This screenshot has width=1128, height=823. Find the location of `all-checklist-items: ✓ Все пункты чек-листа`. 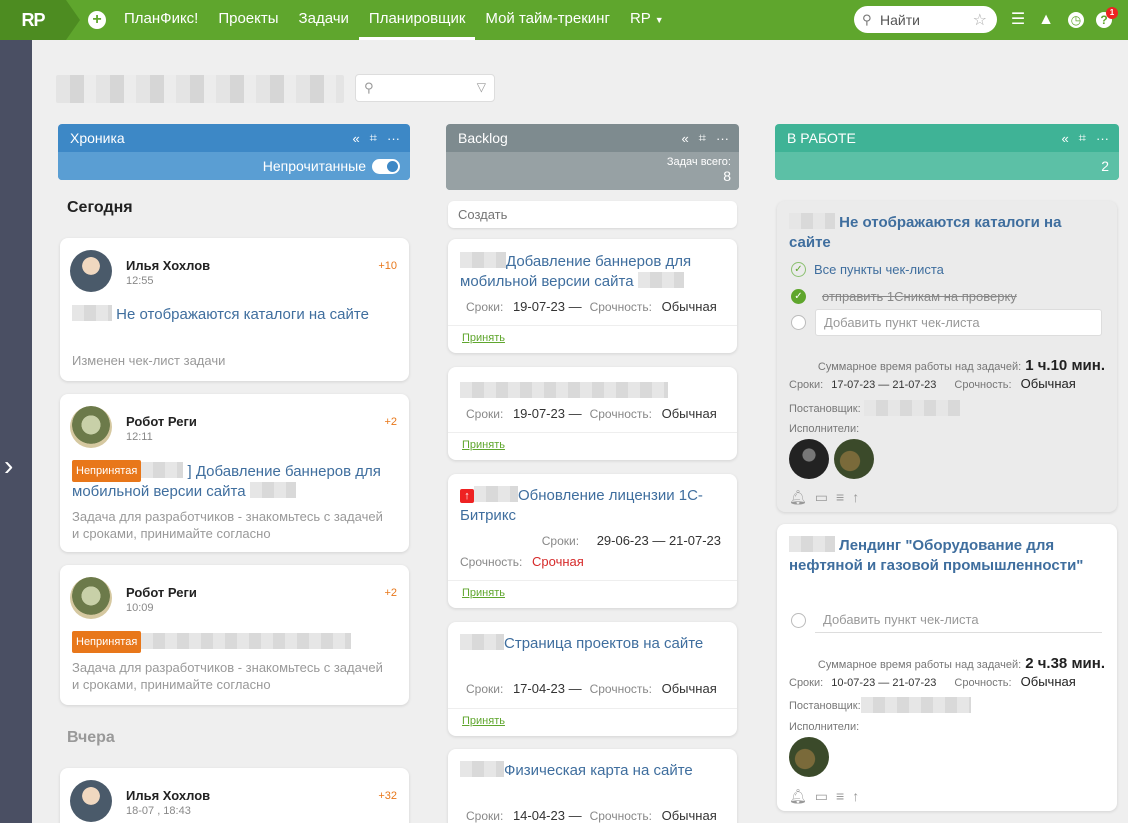

all-checklist-items: ✓ Все пункты чек-листа is located at coordinates (867, 269).